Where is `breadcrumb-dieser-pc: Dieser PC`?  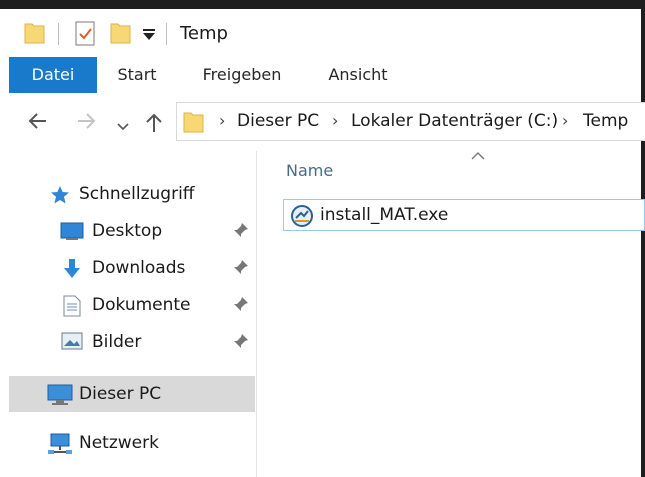
breadcrumb-dieser-pc: Dieser PC is located at coordinates (278, 121).